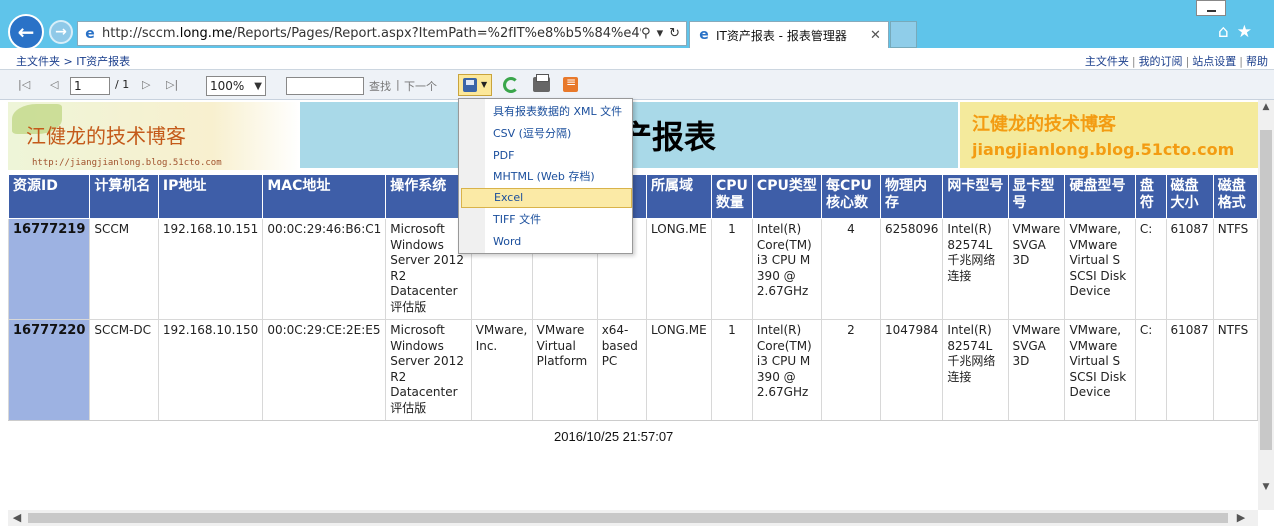 The height and width of the screenshot is (530, 1274). Describe the element at coordinates (879, 35) in the screenshot. I see `close-tab-icon: ✕` at that location.